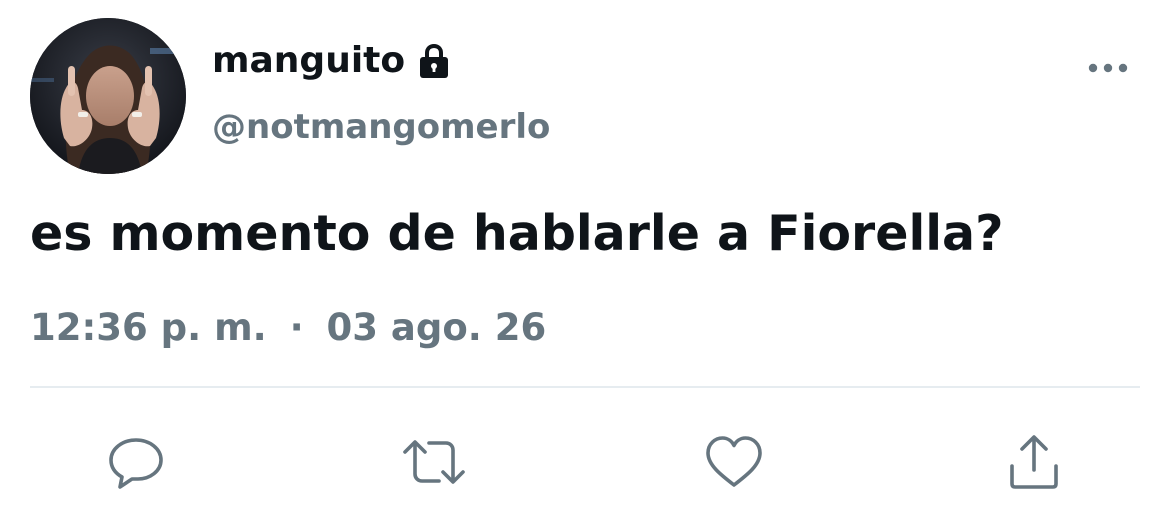  I want to click on lock-icon, so click(434, 61).